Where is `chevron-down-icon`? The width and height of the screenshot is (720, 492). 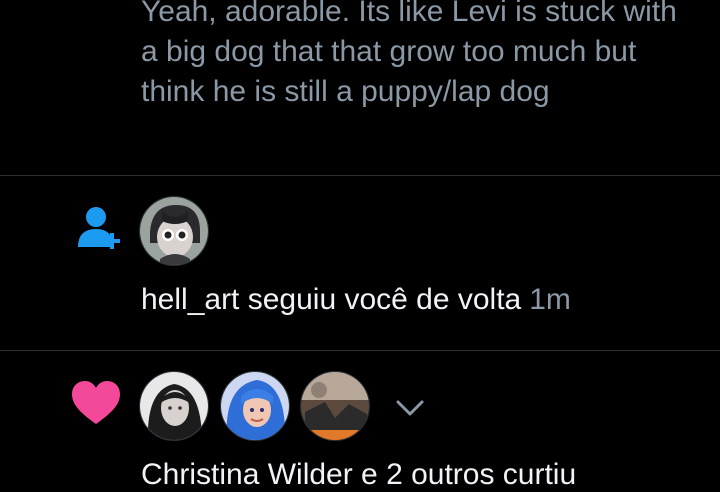 chevron-down-icon is located at coordinates (410, 408).